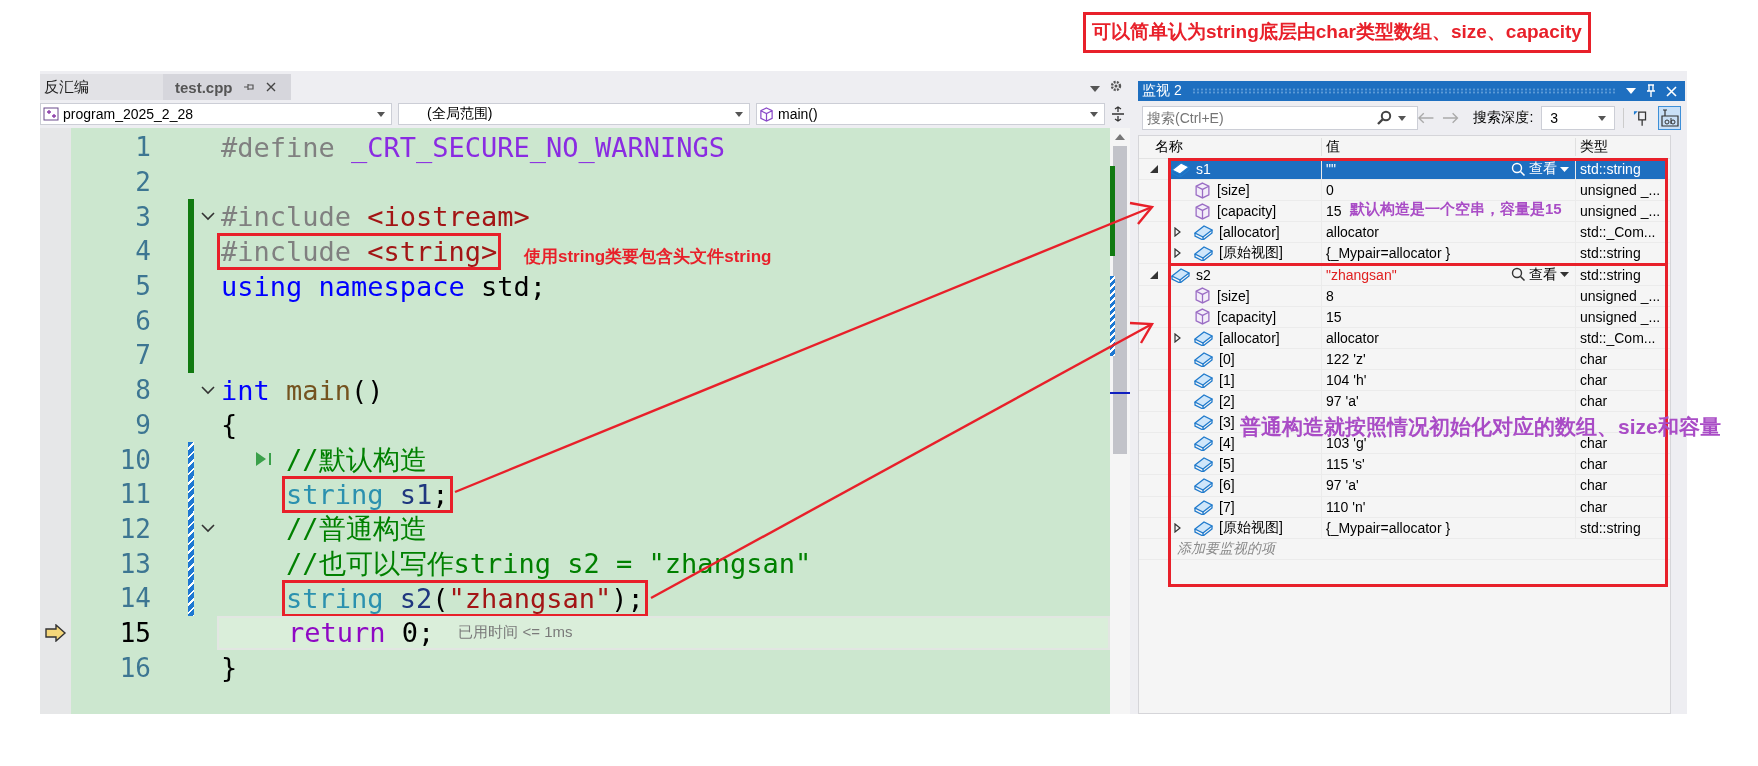 Image resolution: width=1758 pixels, height=766 pixels. I want to click on column-header: 值, so click(1448, 147).